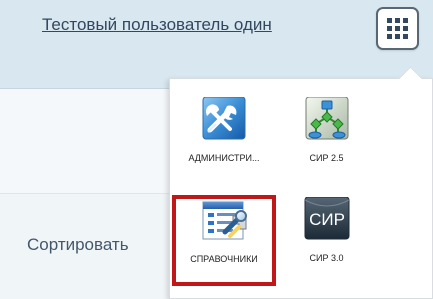  I want to click on app-tile-cip-2-5: СИР 2.5, so click(326, 140).